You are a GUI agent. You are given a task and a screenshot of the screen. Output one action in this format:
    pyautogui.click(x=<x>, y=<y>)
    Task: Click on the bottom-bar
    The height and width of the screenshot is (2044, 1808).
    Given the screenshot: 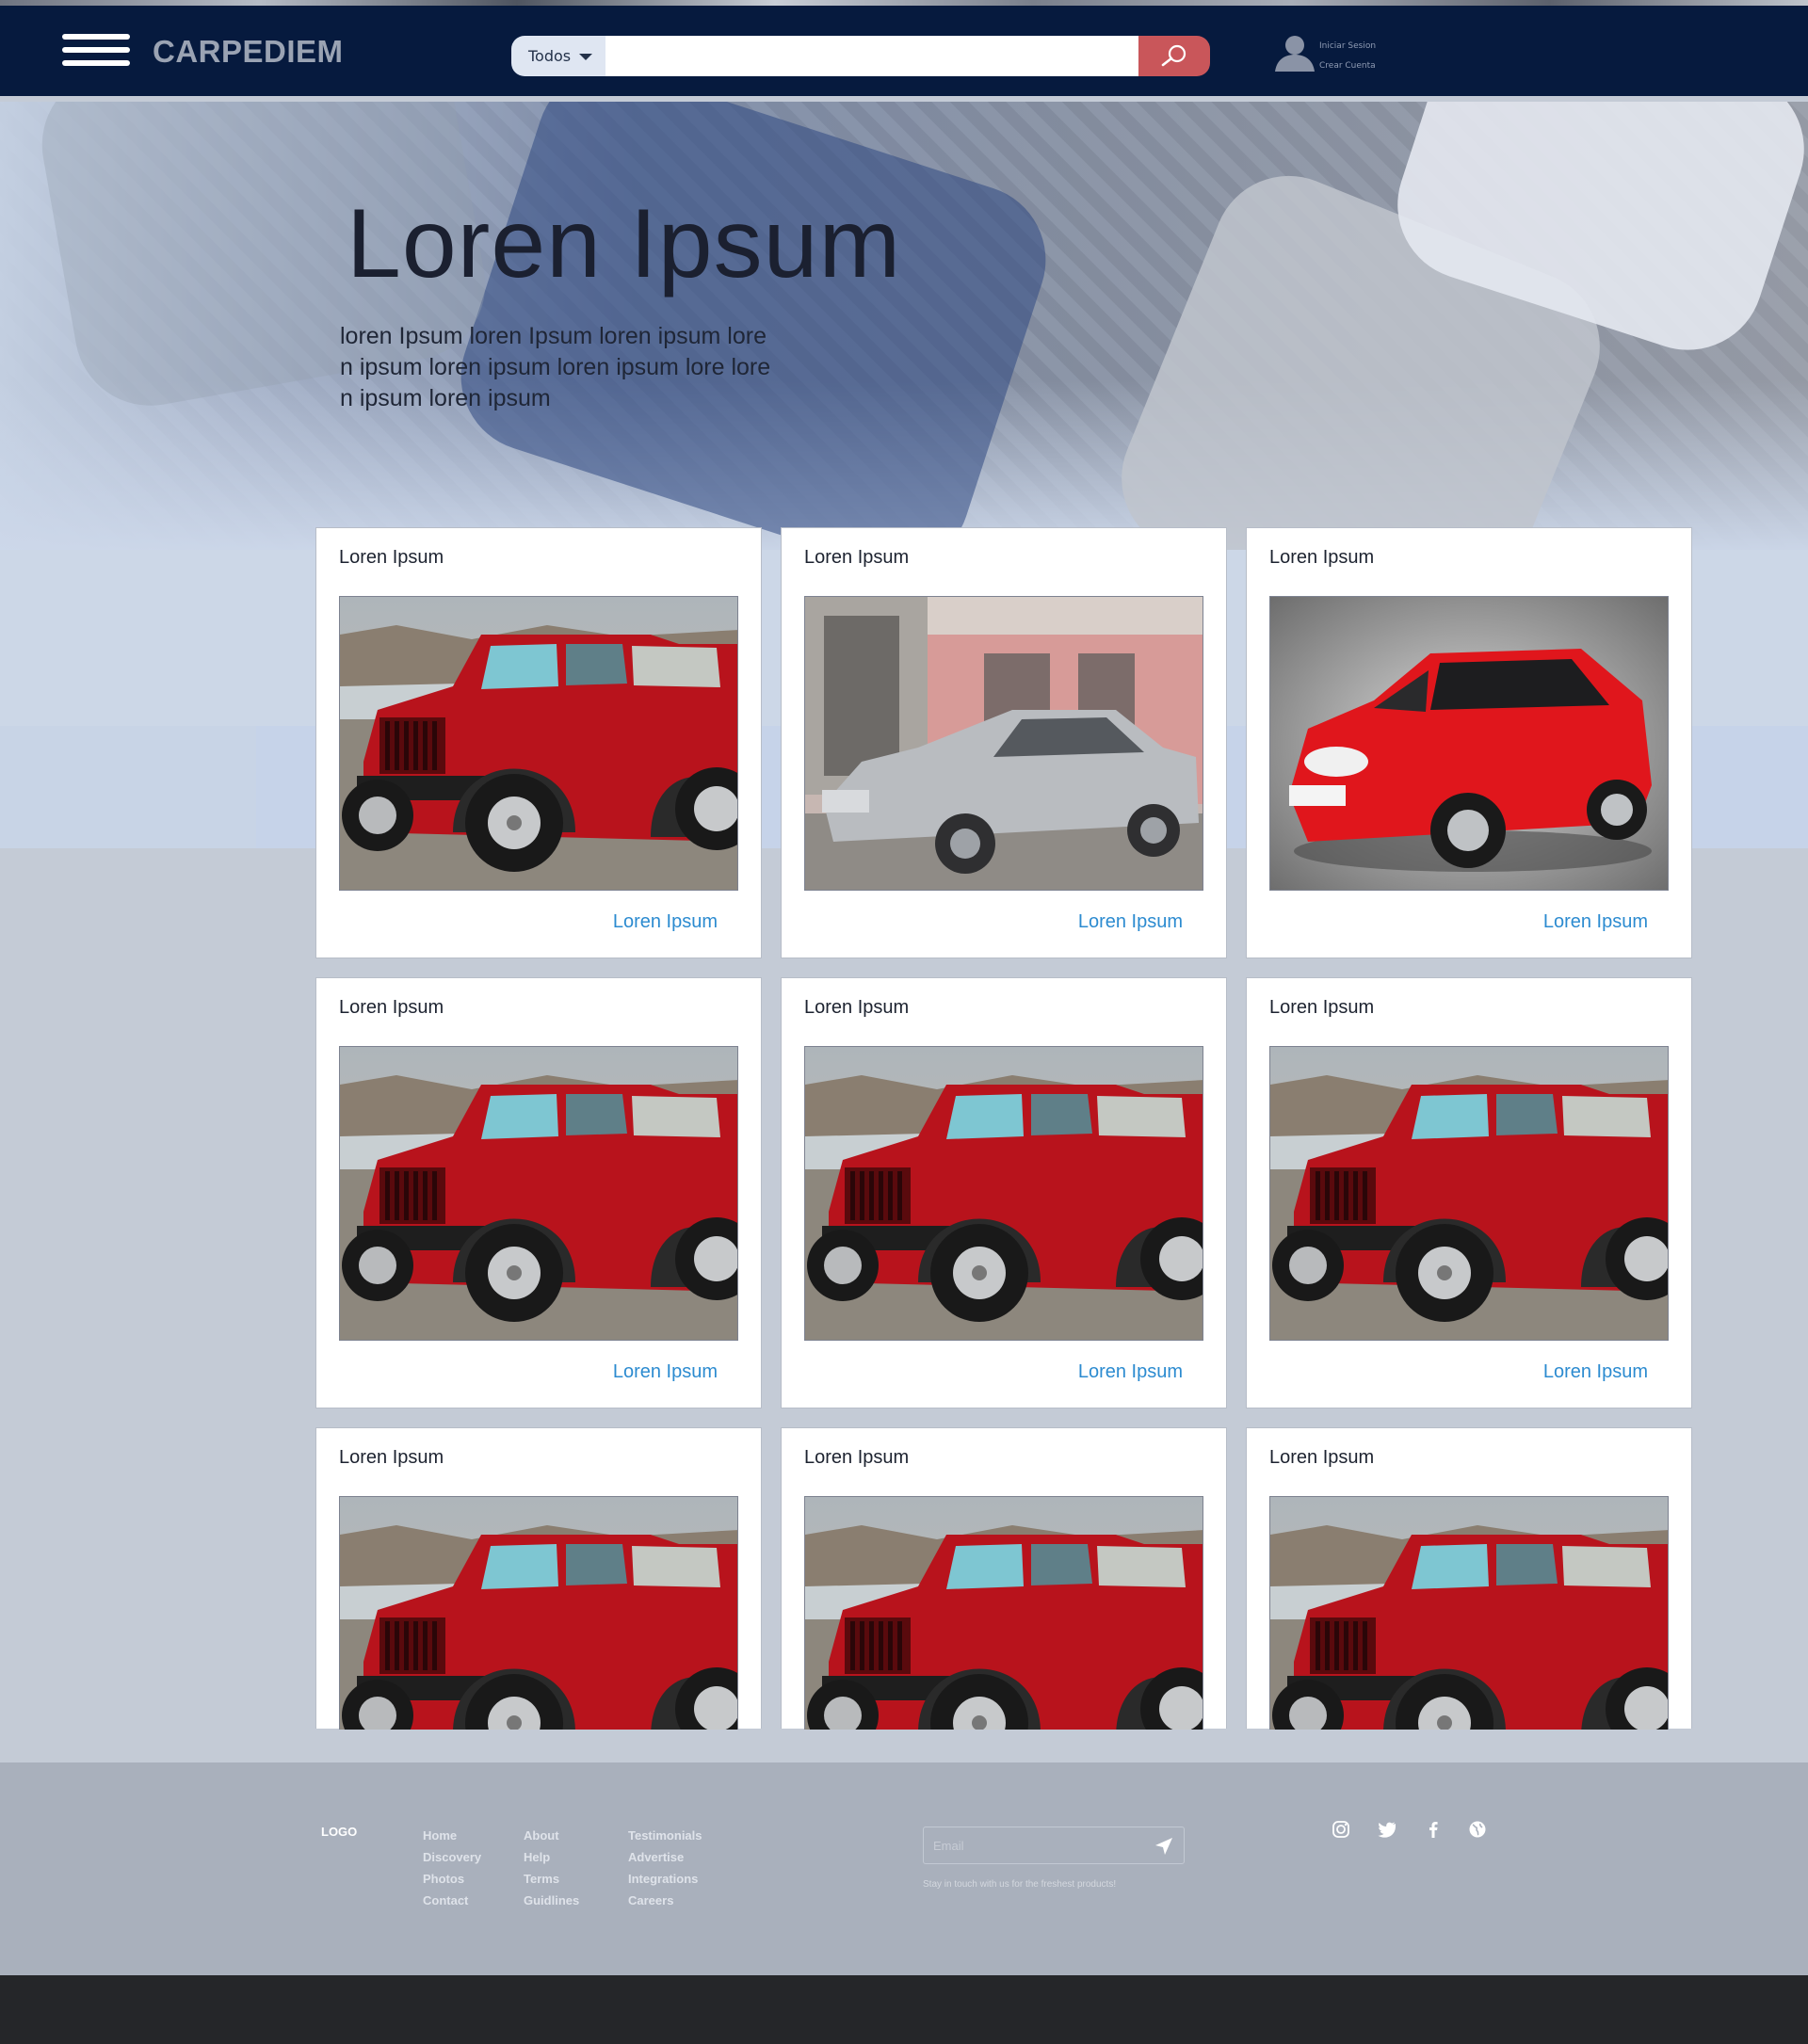 What is the action you would take?
    pyautogui.click(x=904, y=2009)
    